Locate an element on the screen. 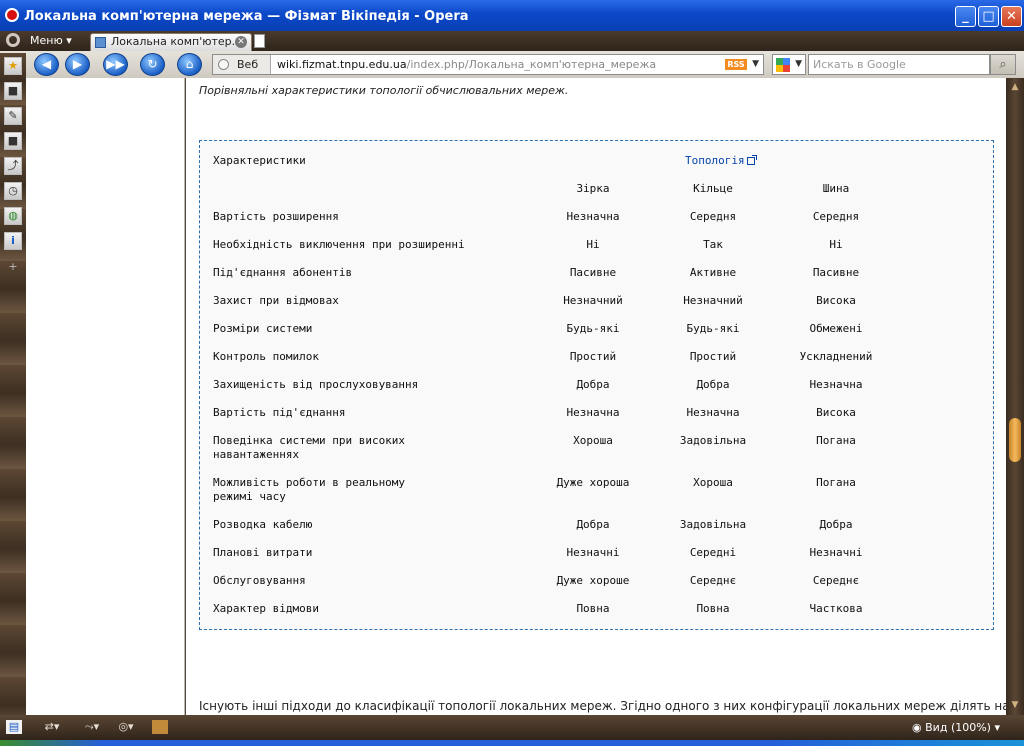  table-cell: Середня is located at coordinates (836, 216).